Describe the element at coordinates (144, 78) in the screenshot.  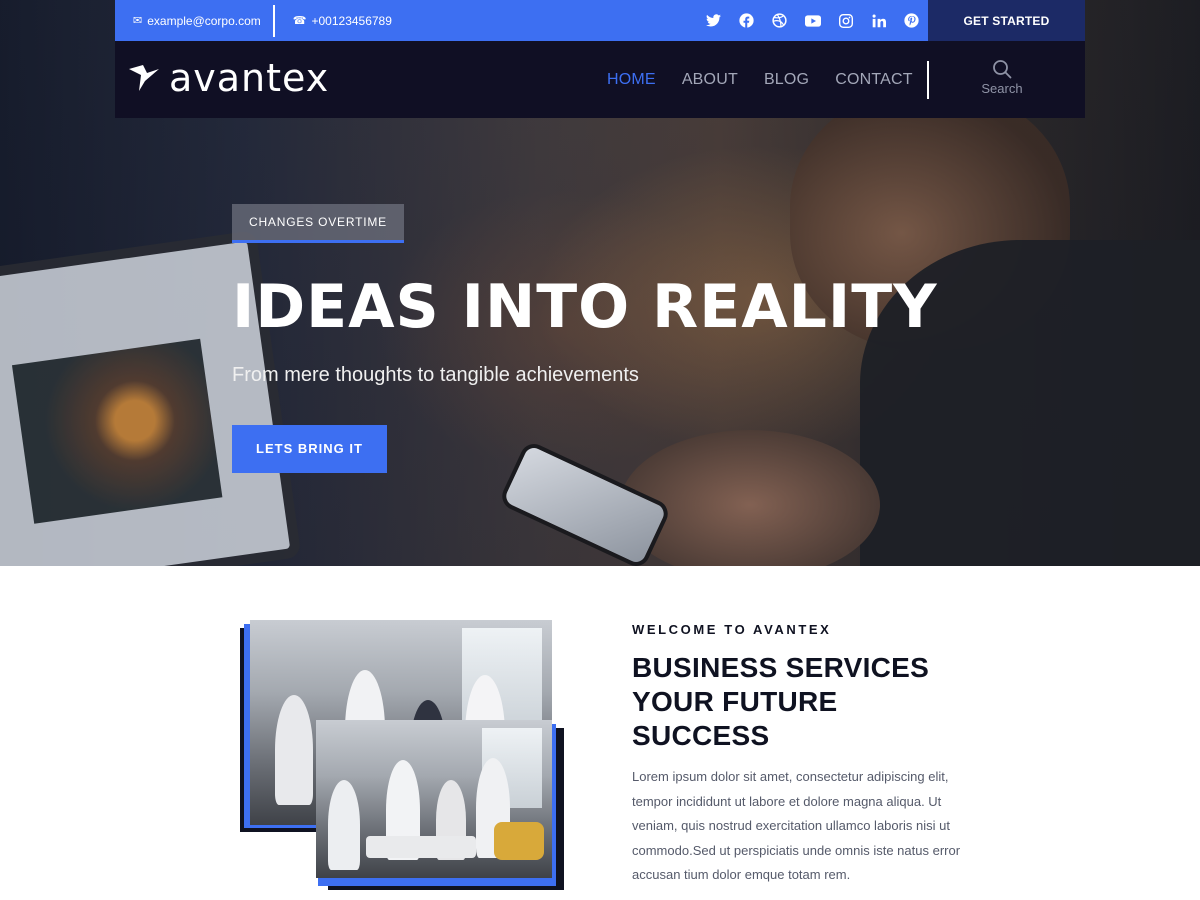
I see `bird-logo-icon` at that location.